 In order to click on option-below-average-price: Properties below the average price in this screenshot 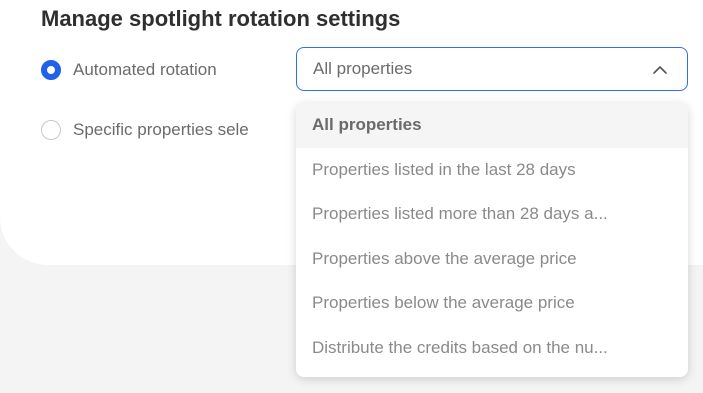, I will do `click(492, 303)`.